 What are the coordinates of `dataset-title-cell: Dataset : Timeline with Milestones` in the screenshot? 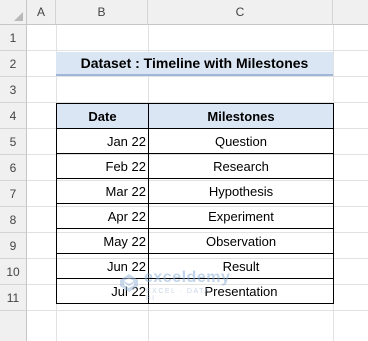 It's located at (194, 64).